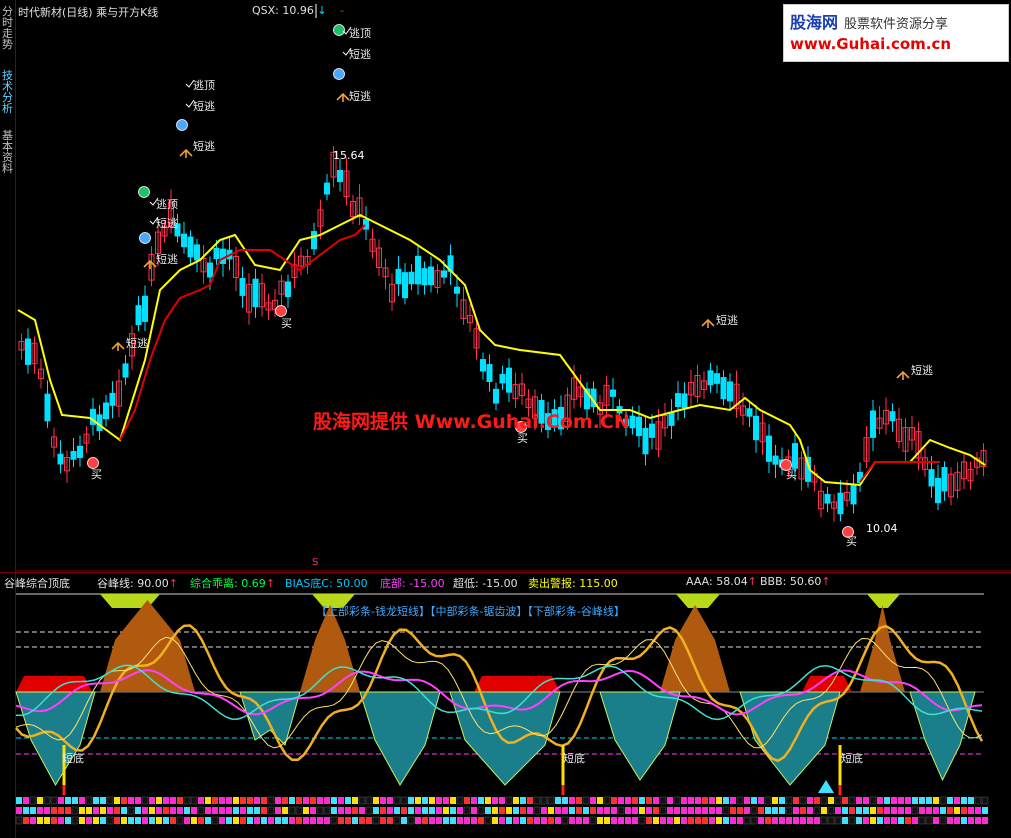 This screenshot has width=1011, height=838. Describe the element at coordinates (204, 106) in the screenshot. I see `signal-label: 短逃` at that location.